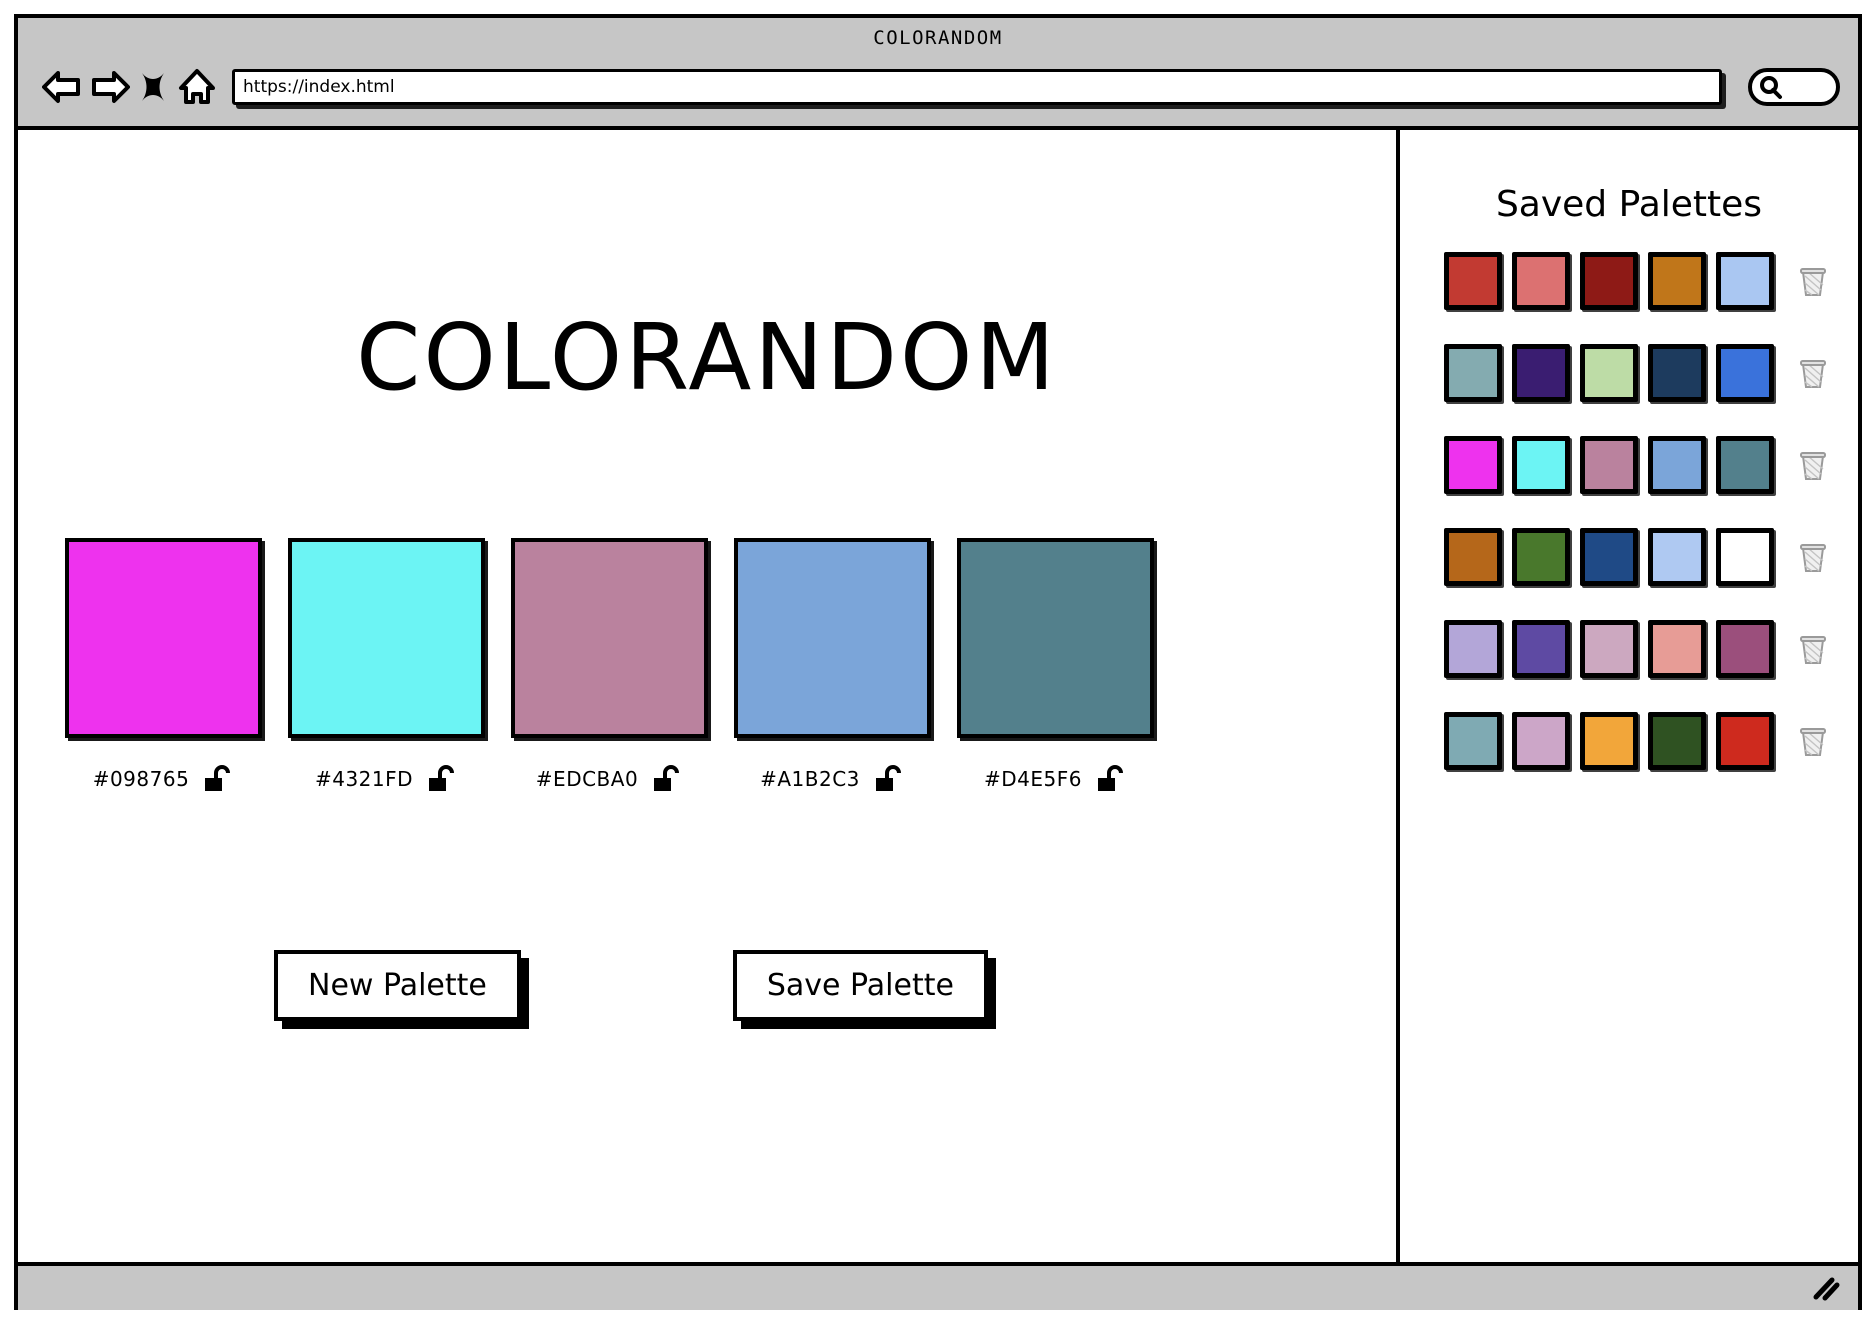 The height and width of the screenshot is (1324, 1876). I want to click on resize-grip-icon, so click(1825, 1288).